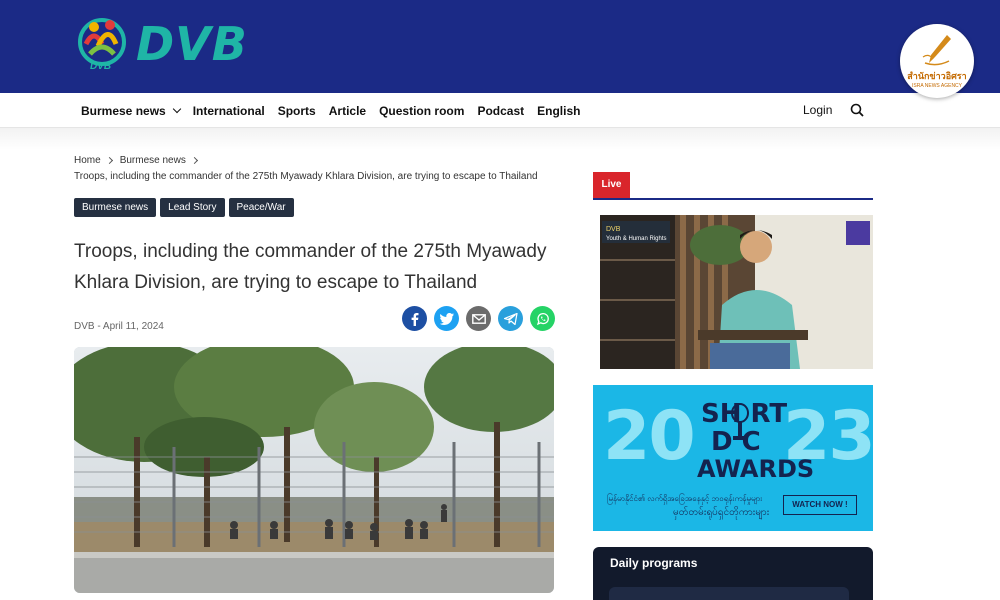 This screenshot has height=600, width=1000. I want to click on video-overlay-title: Youth & Human Rights, so click(636, 239).